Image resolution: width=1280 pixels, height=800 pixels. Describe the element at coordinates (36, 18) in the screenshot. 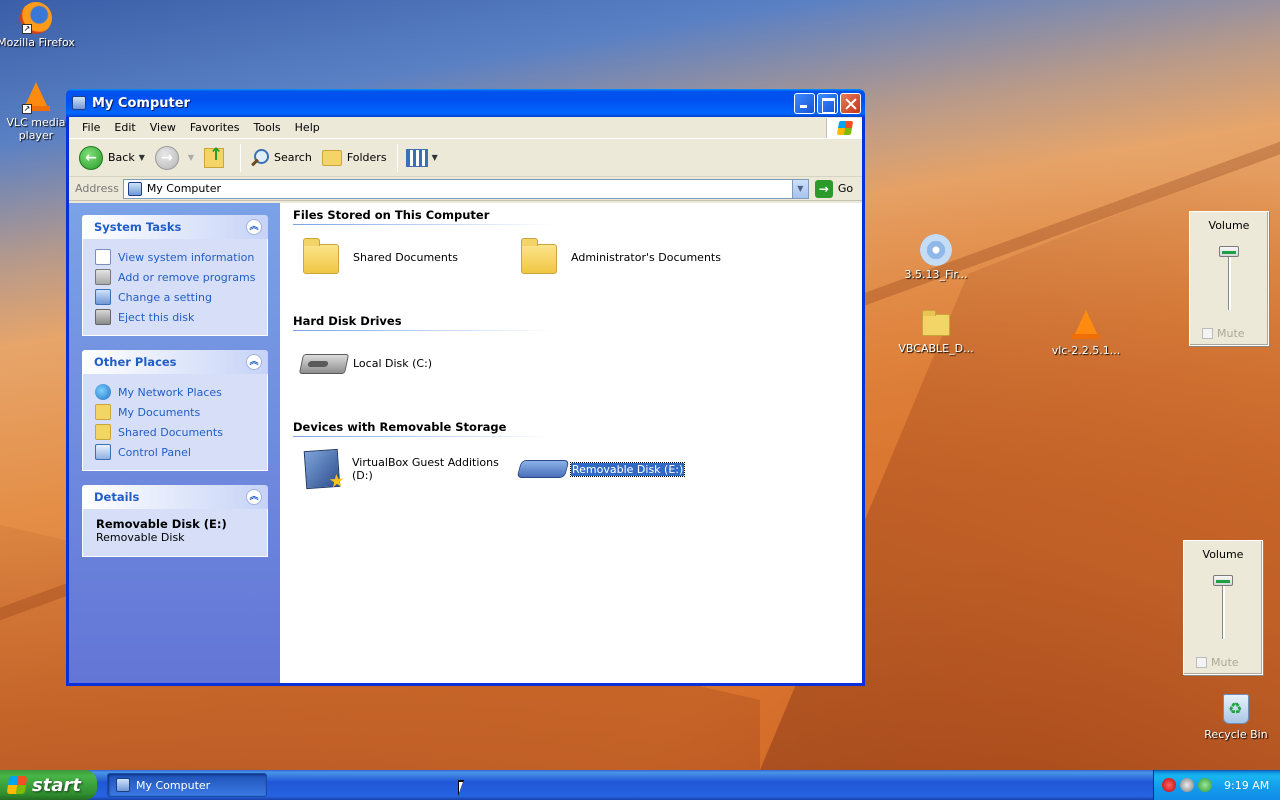

I see `firefox-icon: ↗` at that location.